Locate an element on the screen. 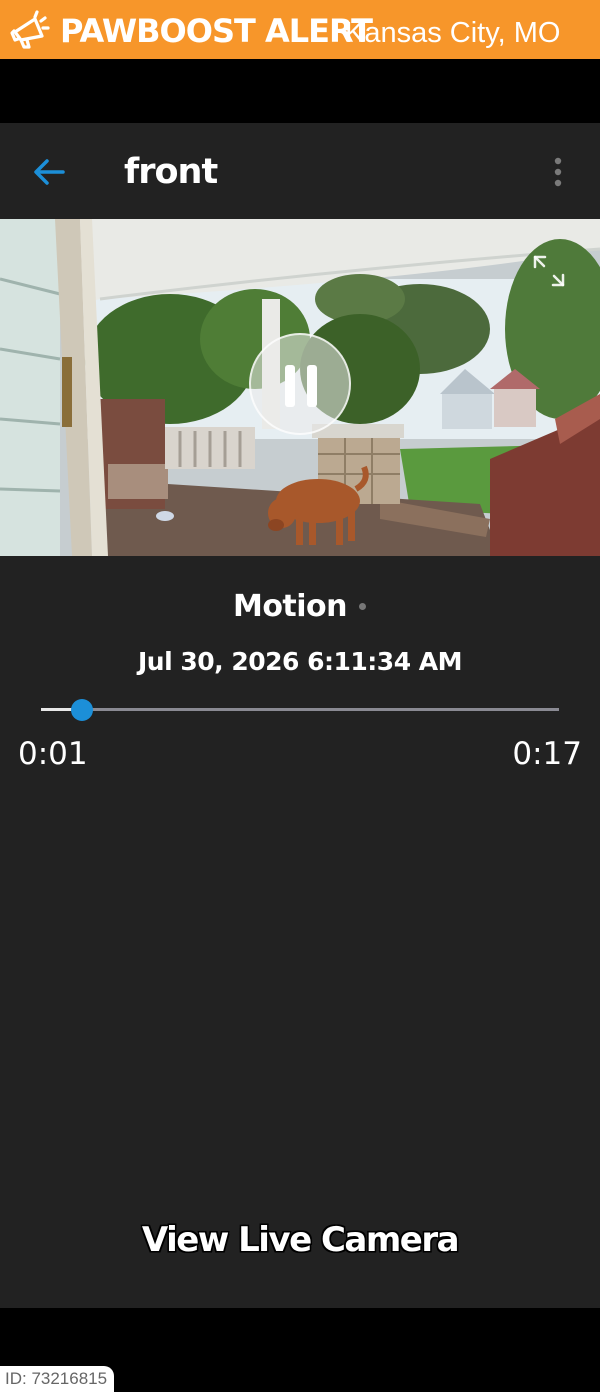 The height and width of the screenshot is (1392, 600). event-timestamp: Jul 30, 2026 6:11:34 AM is located at coordinates (300, 661).